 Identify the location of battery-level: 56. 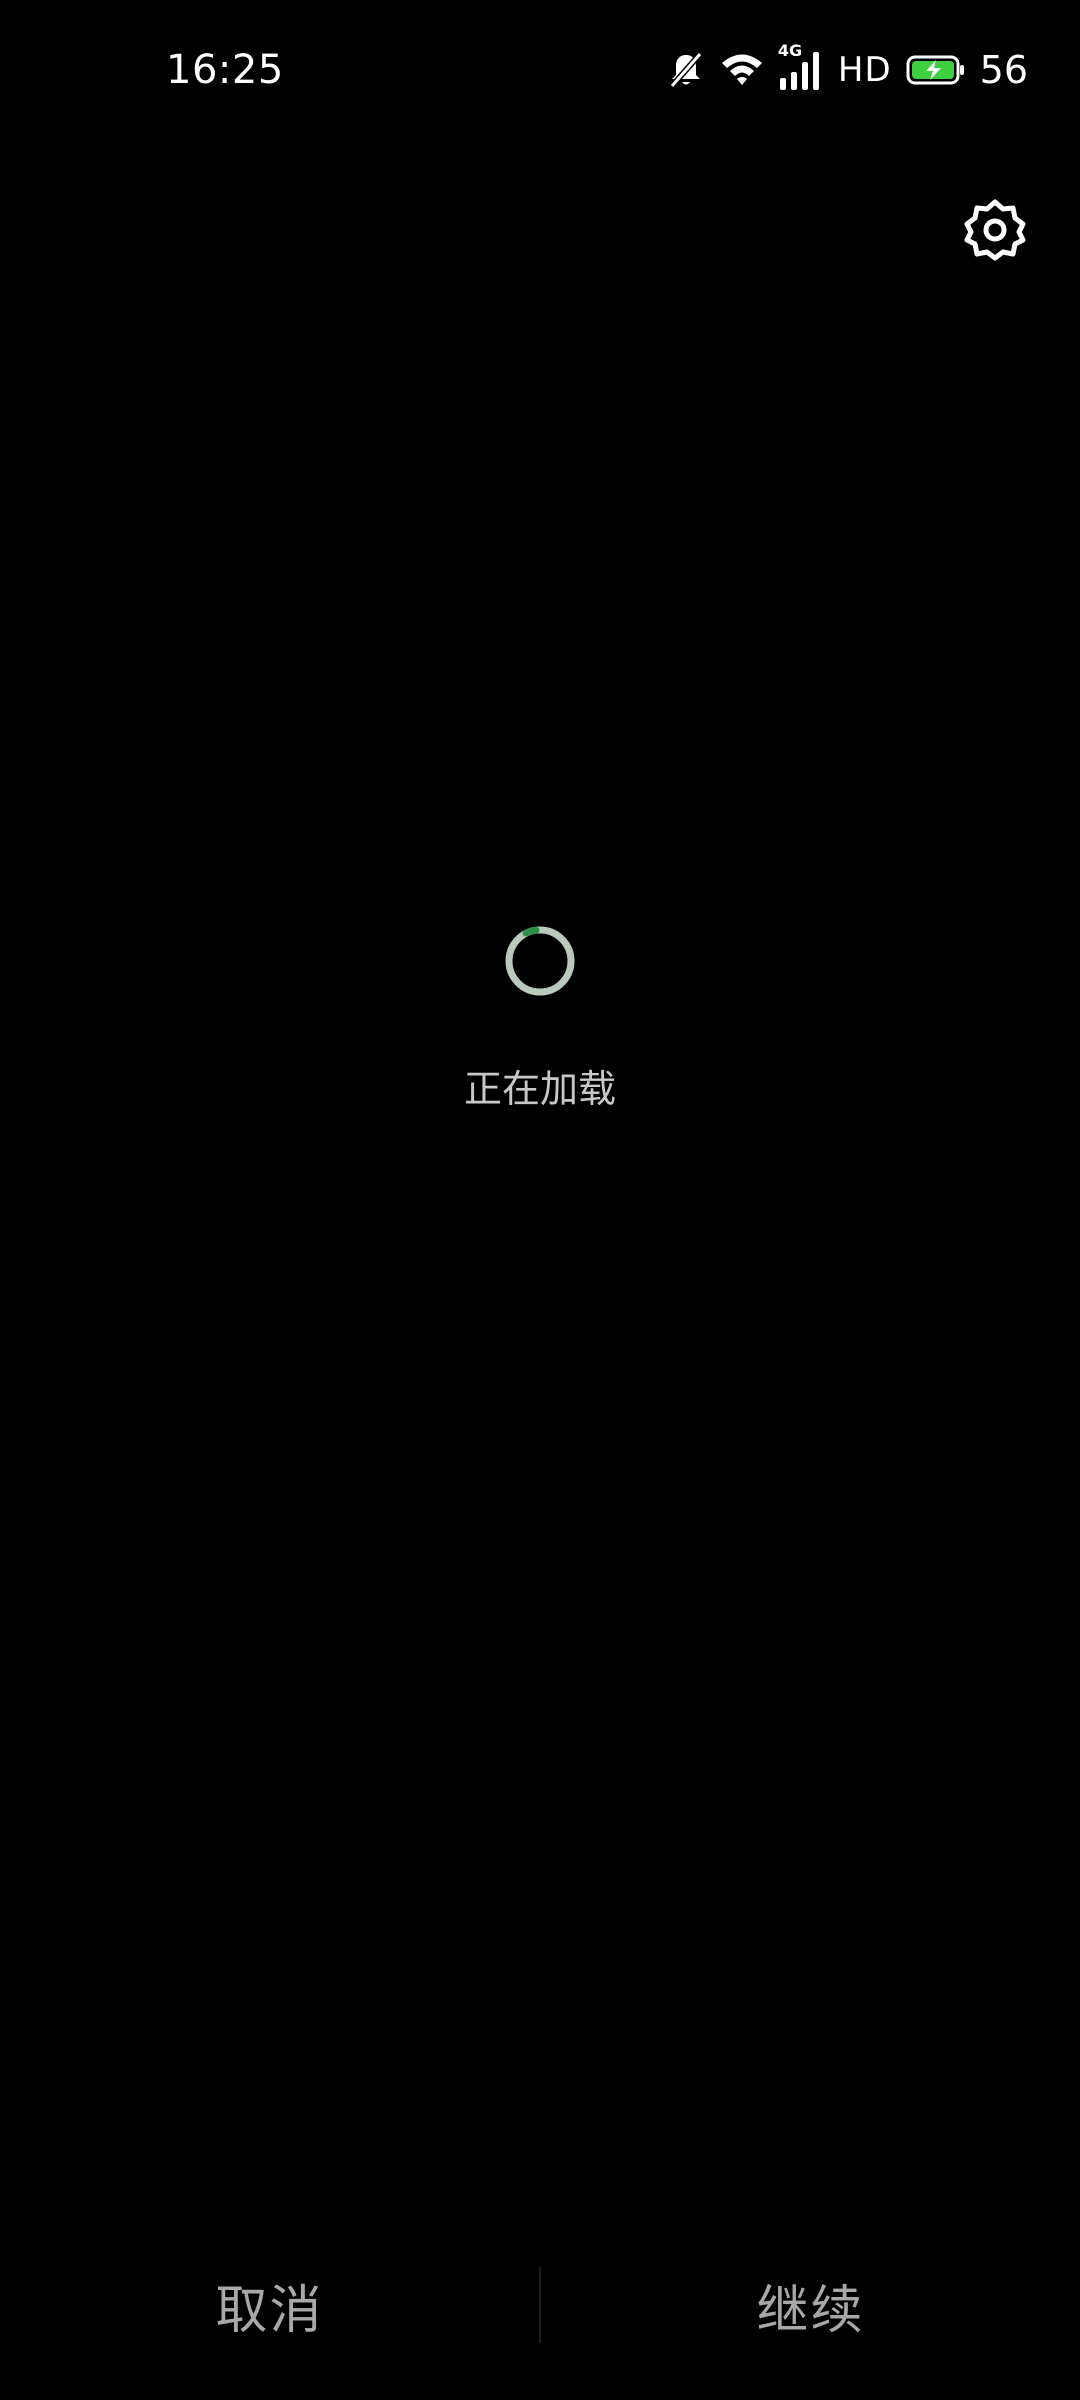
(1003, 70).